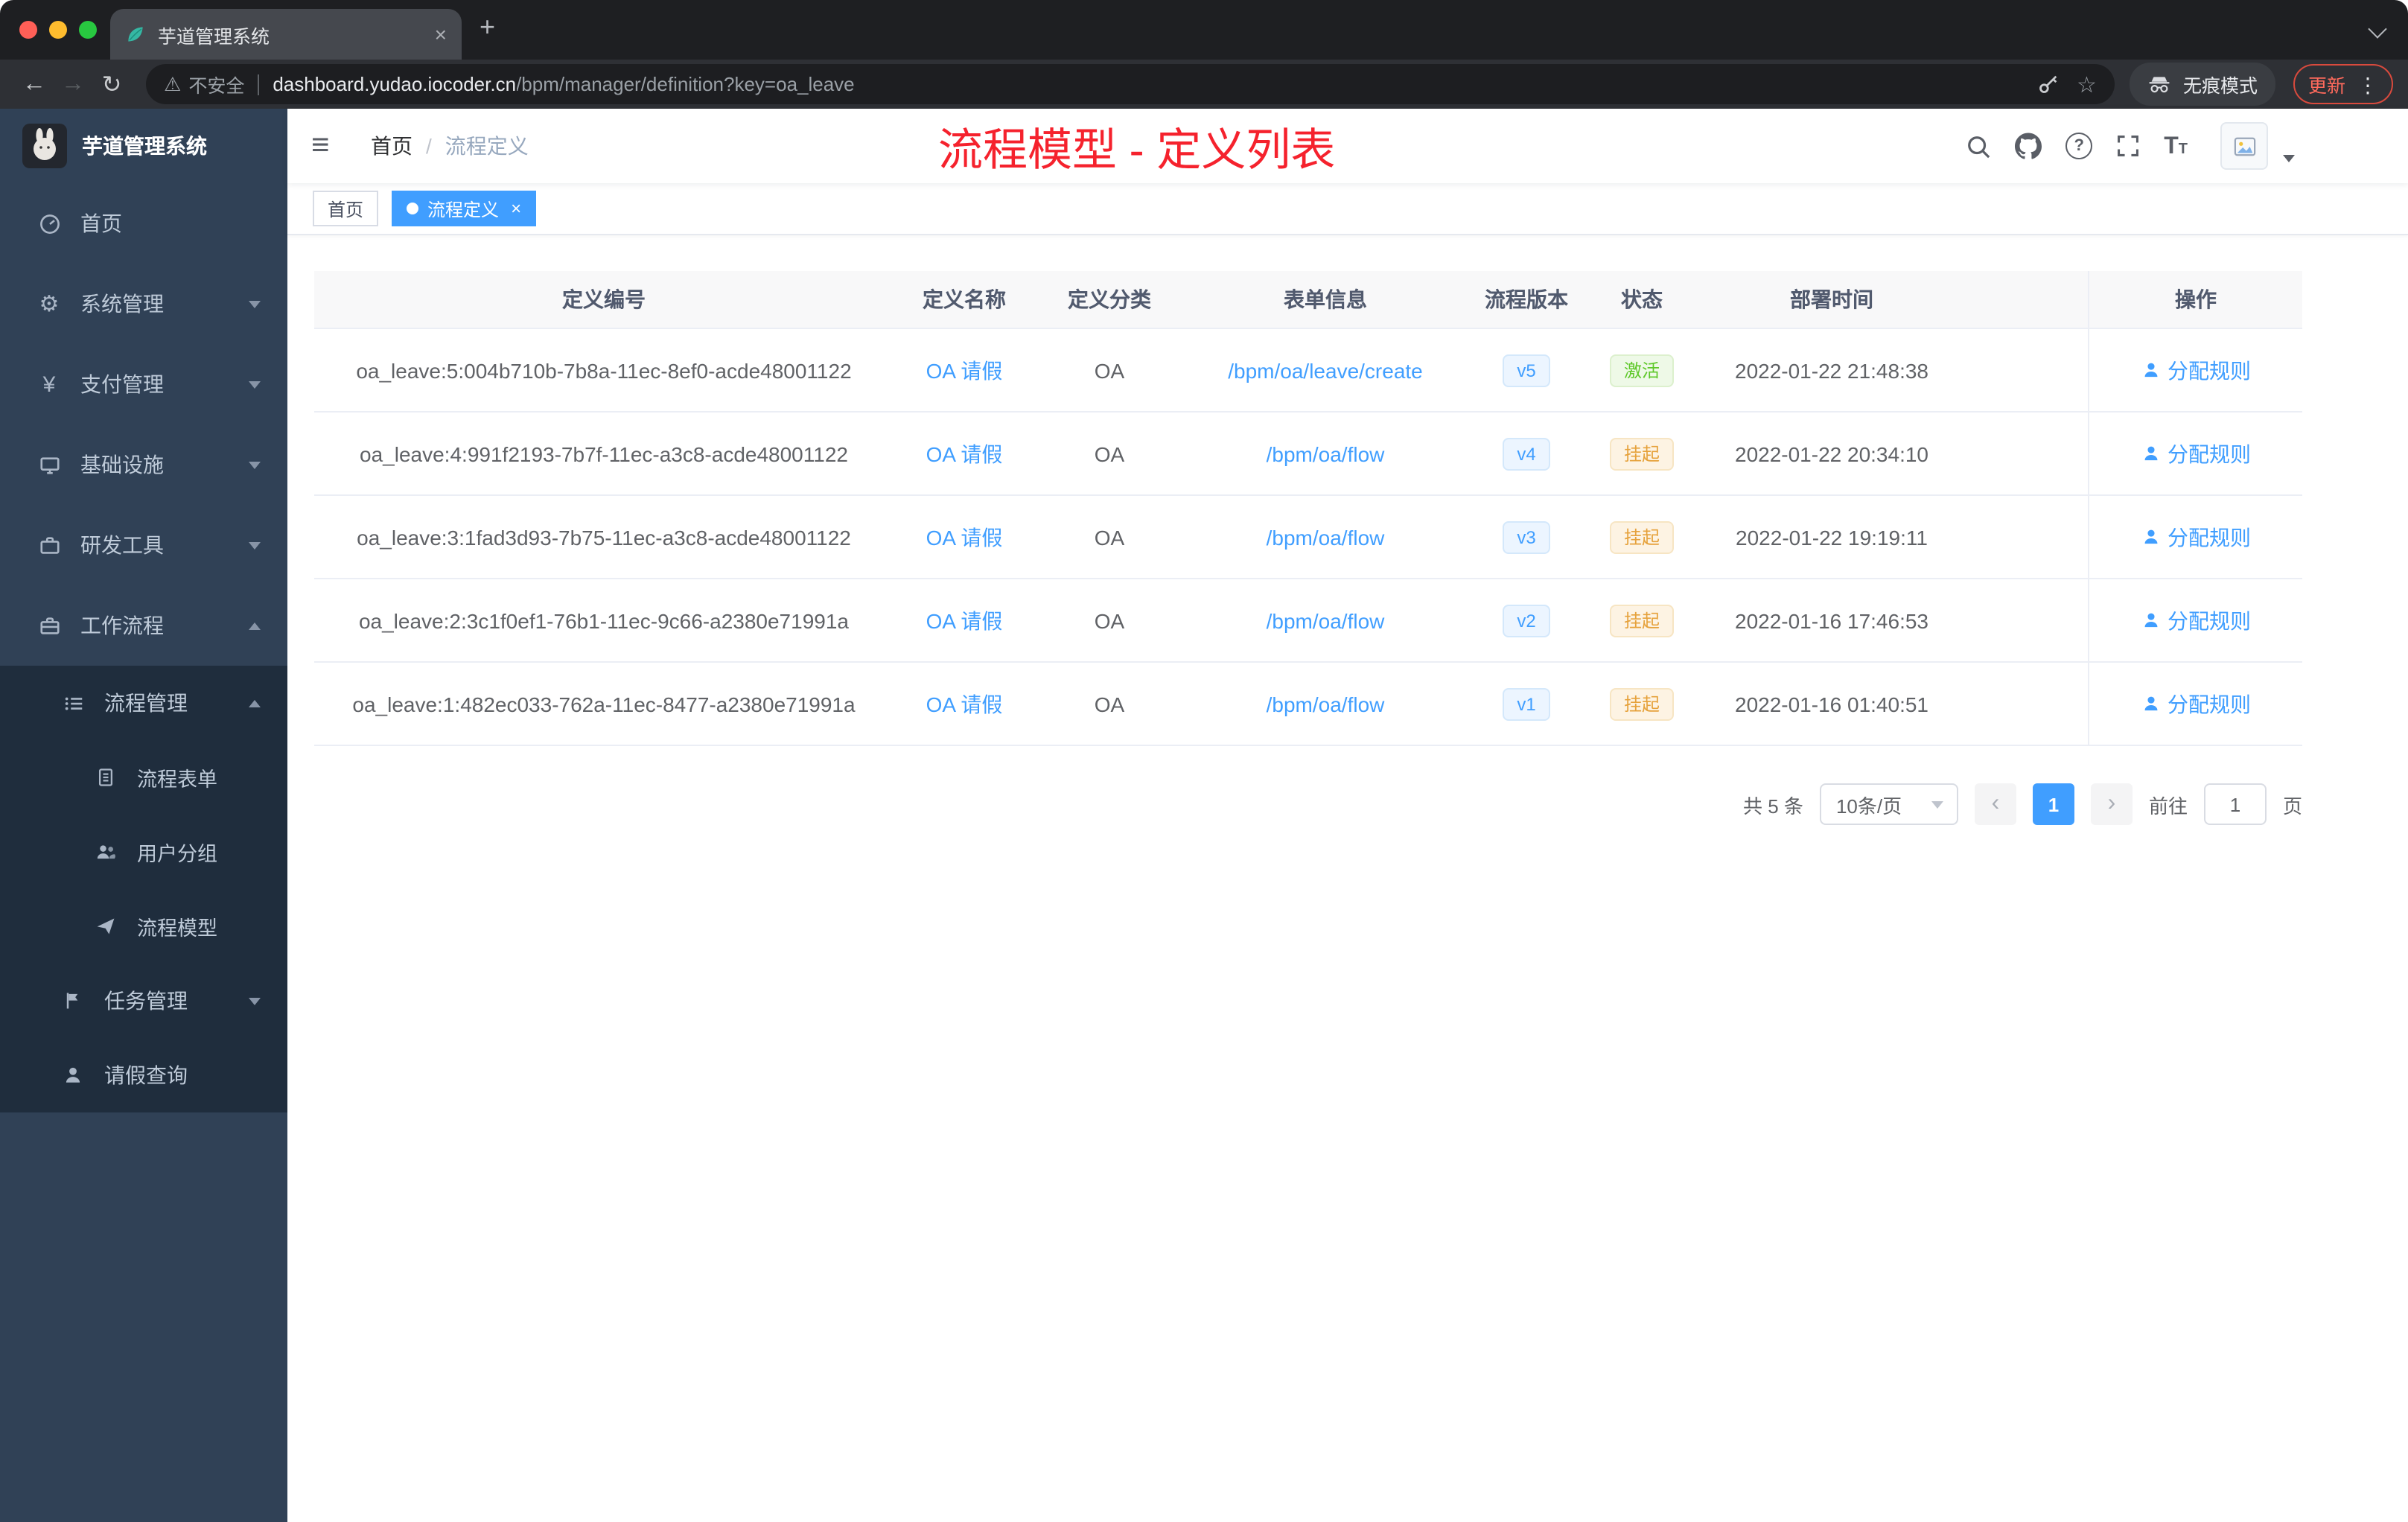 Image resolution: width=2408 pixels, height=1522 pixels. I want to click on window-controls, so click(58, 30).